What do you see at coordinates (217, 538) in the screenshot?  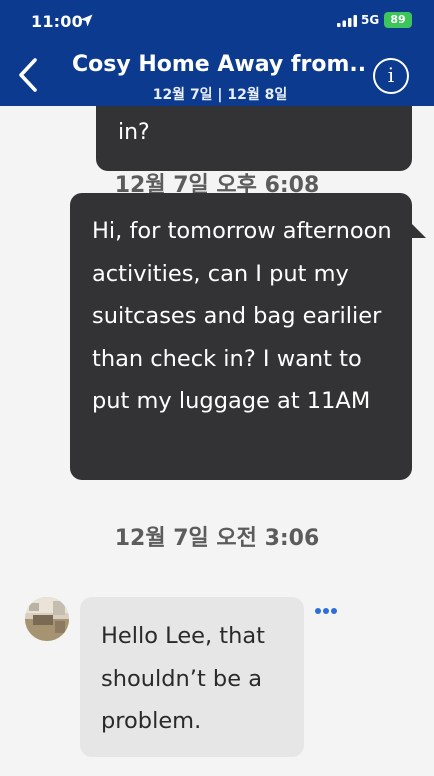 I see `message-timestamp: 12월 7일 오전 3:06` at bounding box center [217, 538].